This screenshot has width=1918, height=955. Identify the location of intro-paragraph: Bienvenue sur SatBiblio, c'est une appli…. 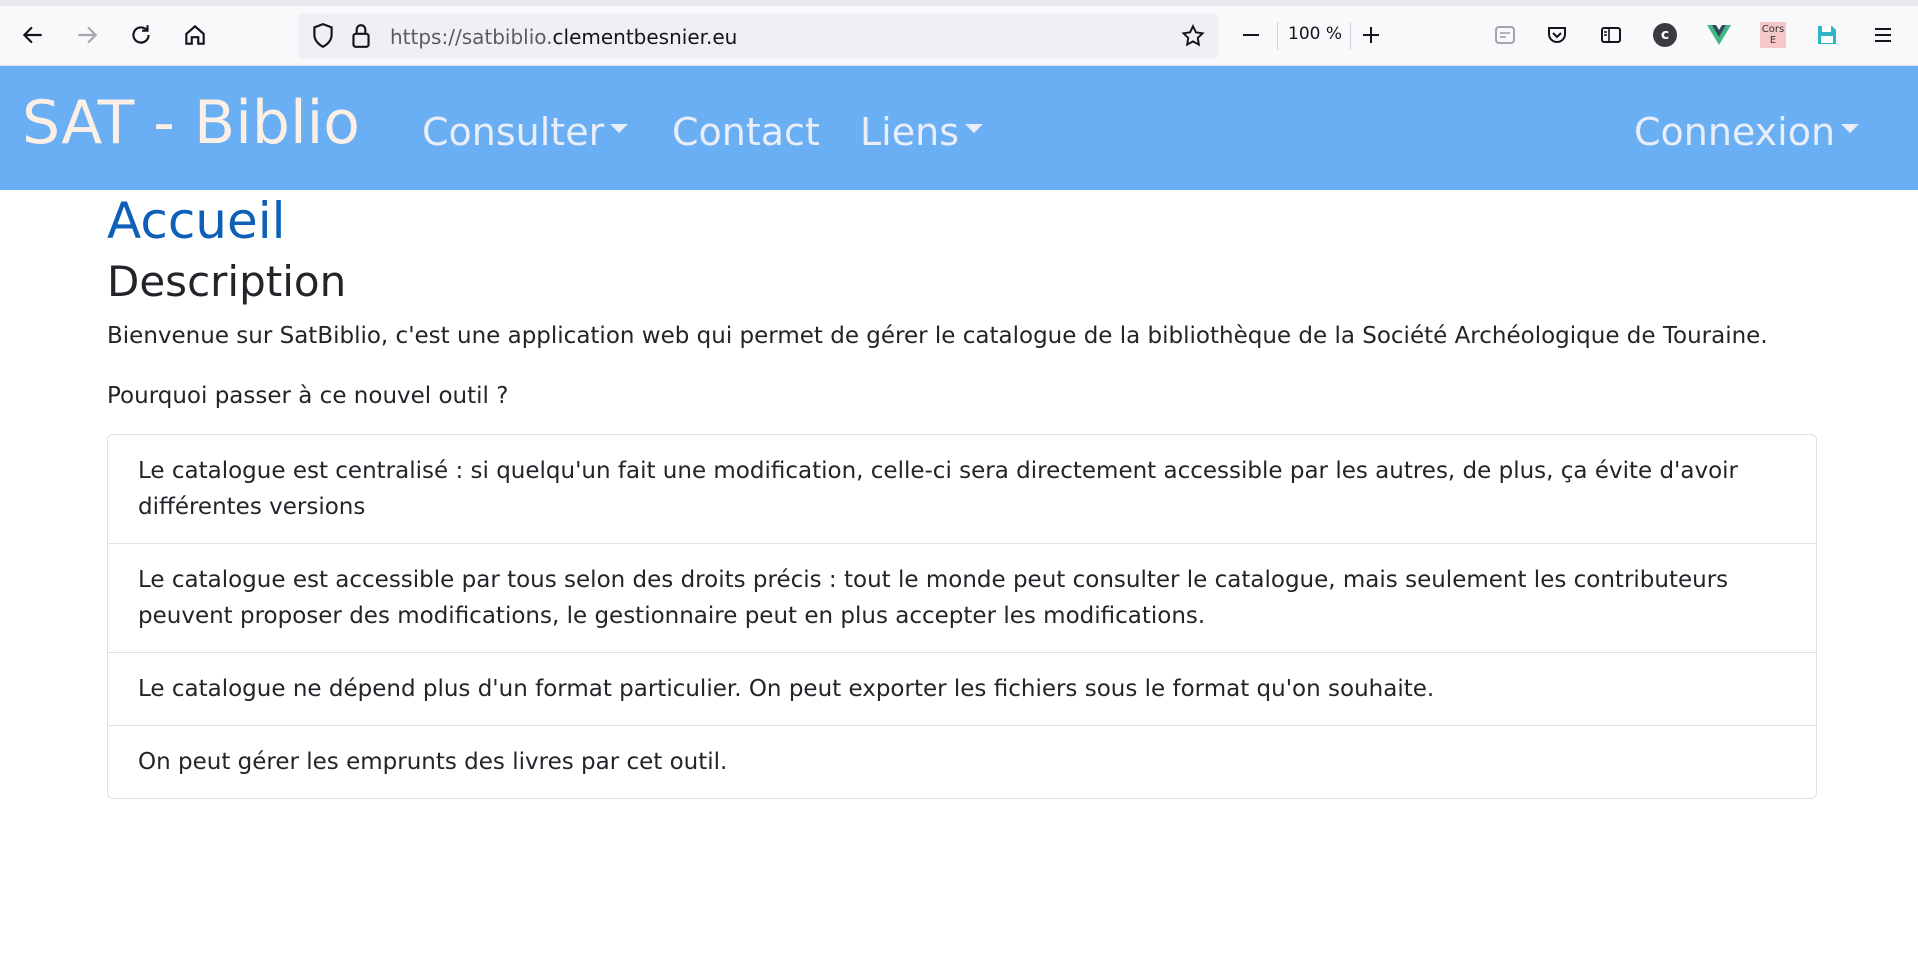
(937, 336).